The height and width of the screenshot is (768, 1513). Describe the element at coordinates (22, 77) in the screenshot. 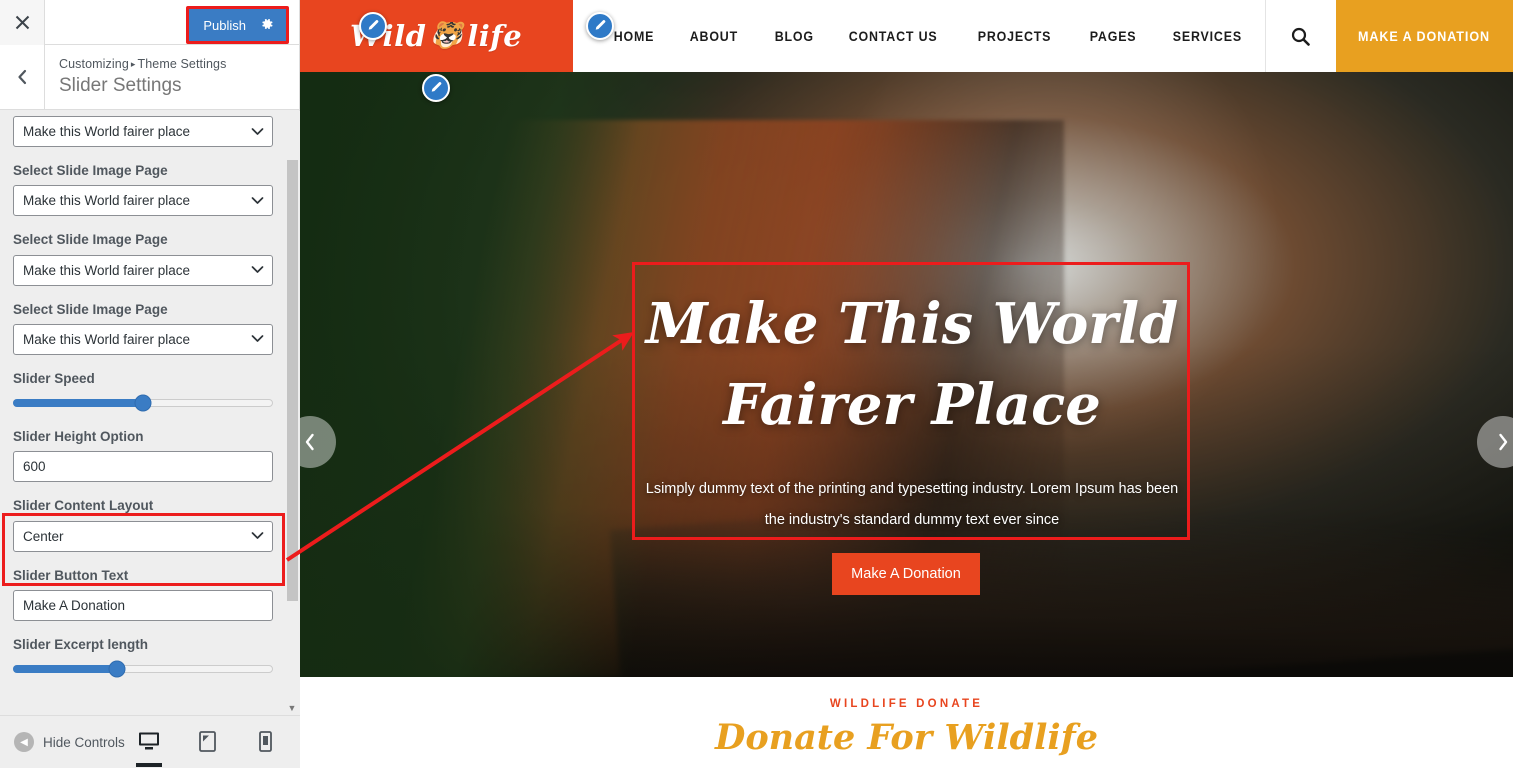

I see `back-icon` at that location.